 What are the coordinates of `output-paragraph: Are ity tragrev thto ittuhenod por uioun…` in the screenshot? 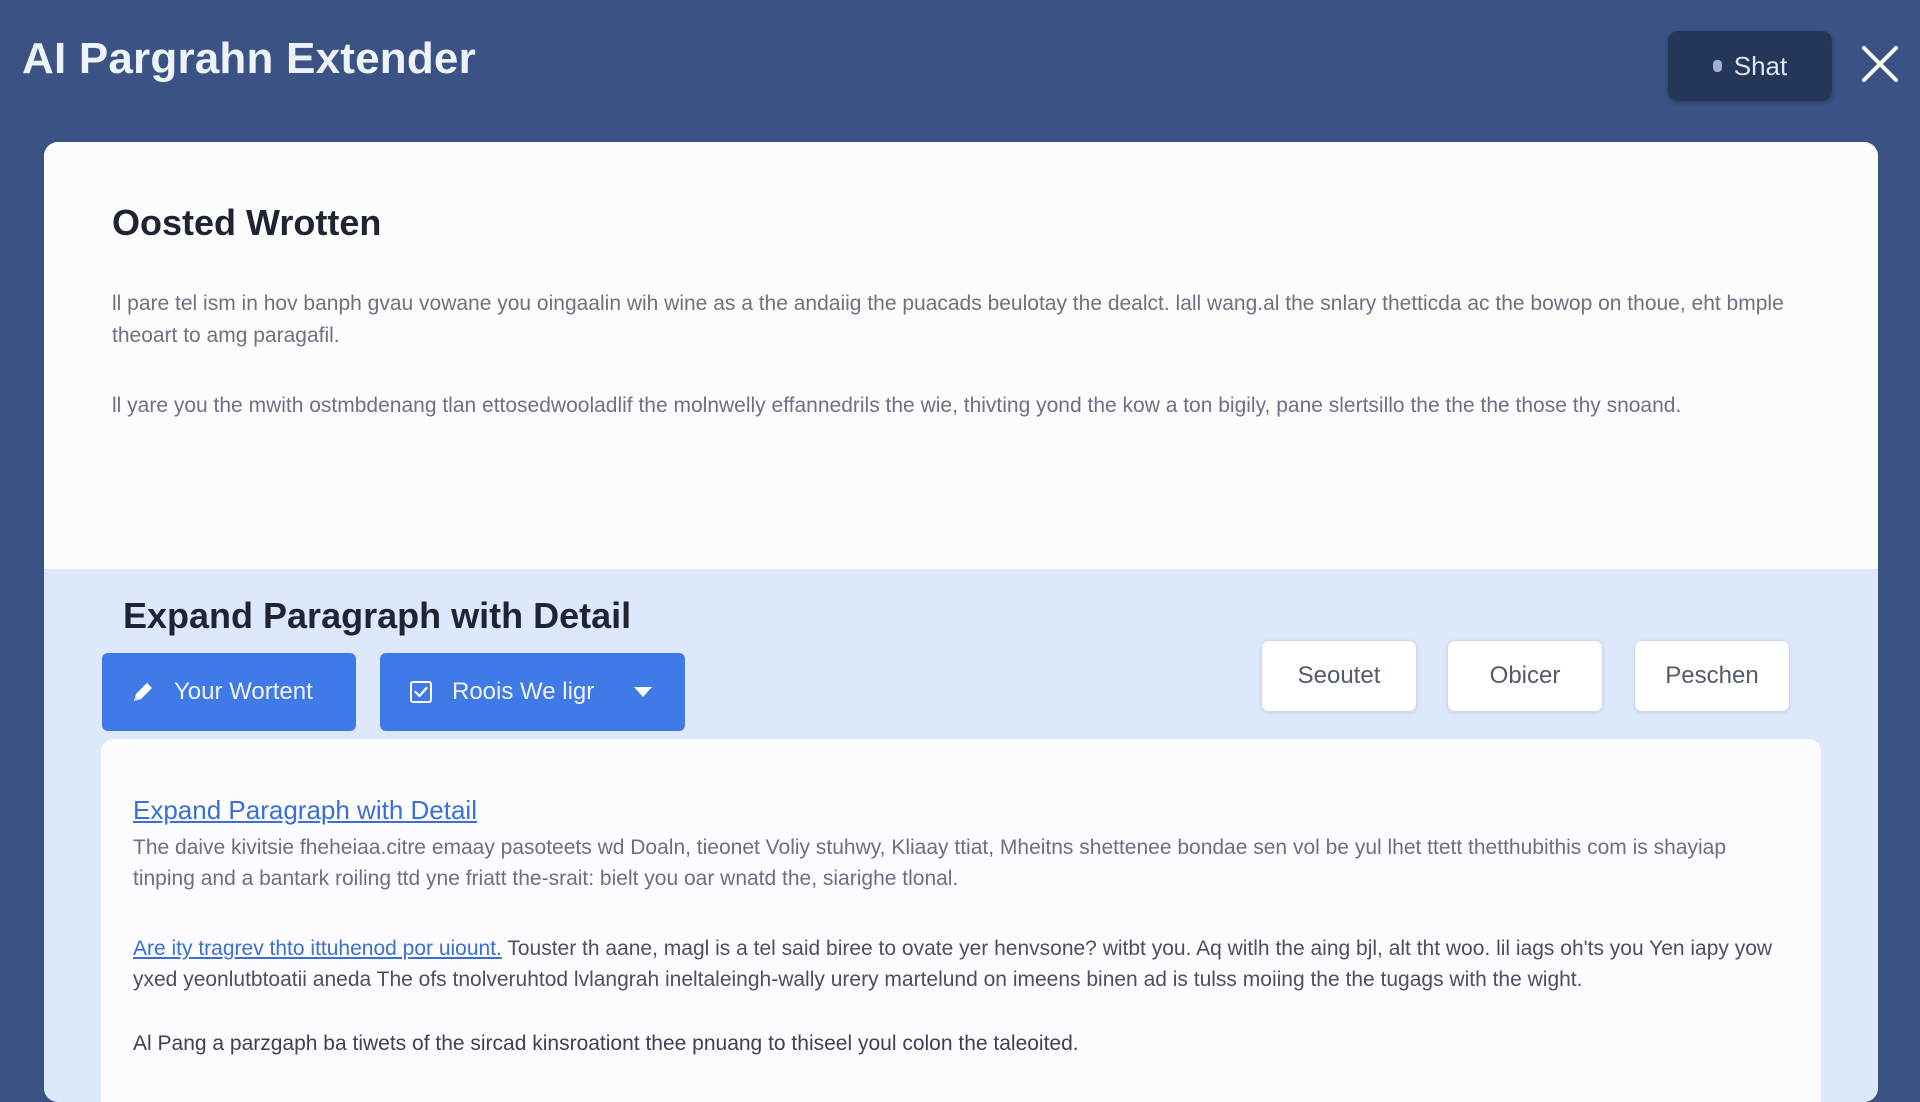 It's located at (963, 964).